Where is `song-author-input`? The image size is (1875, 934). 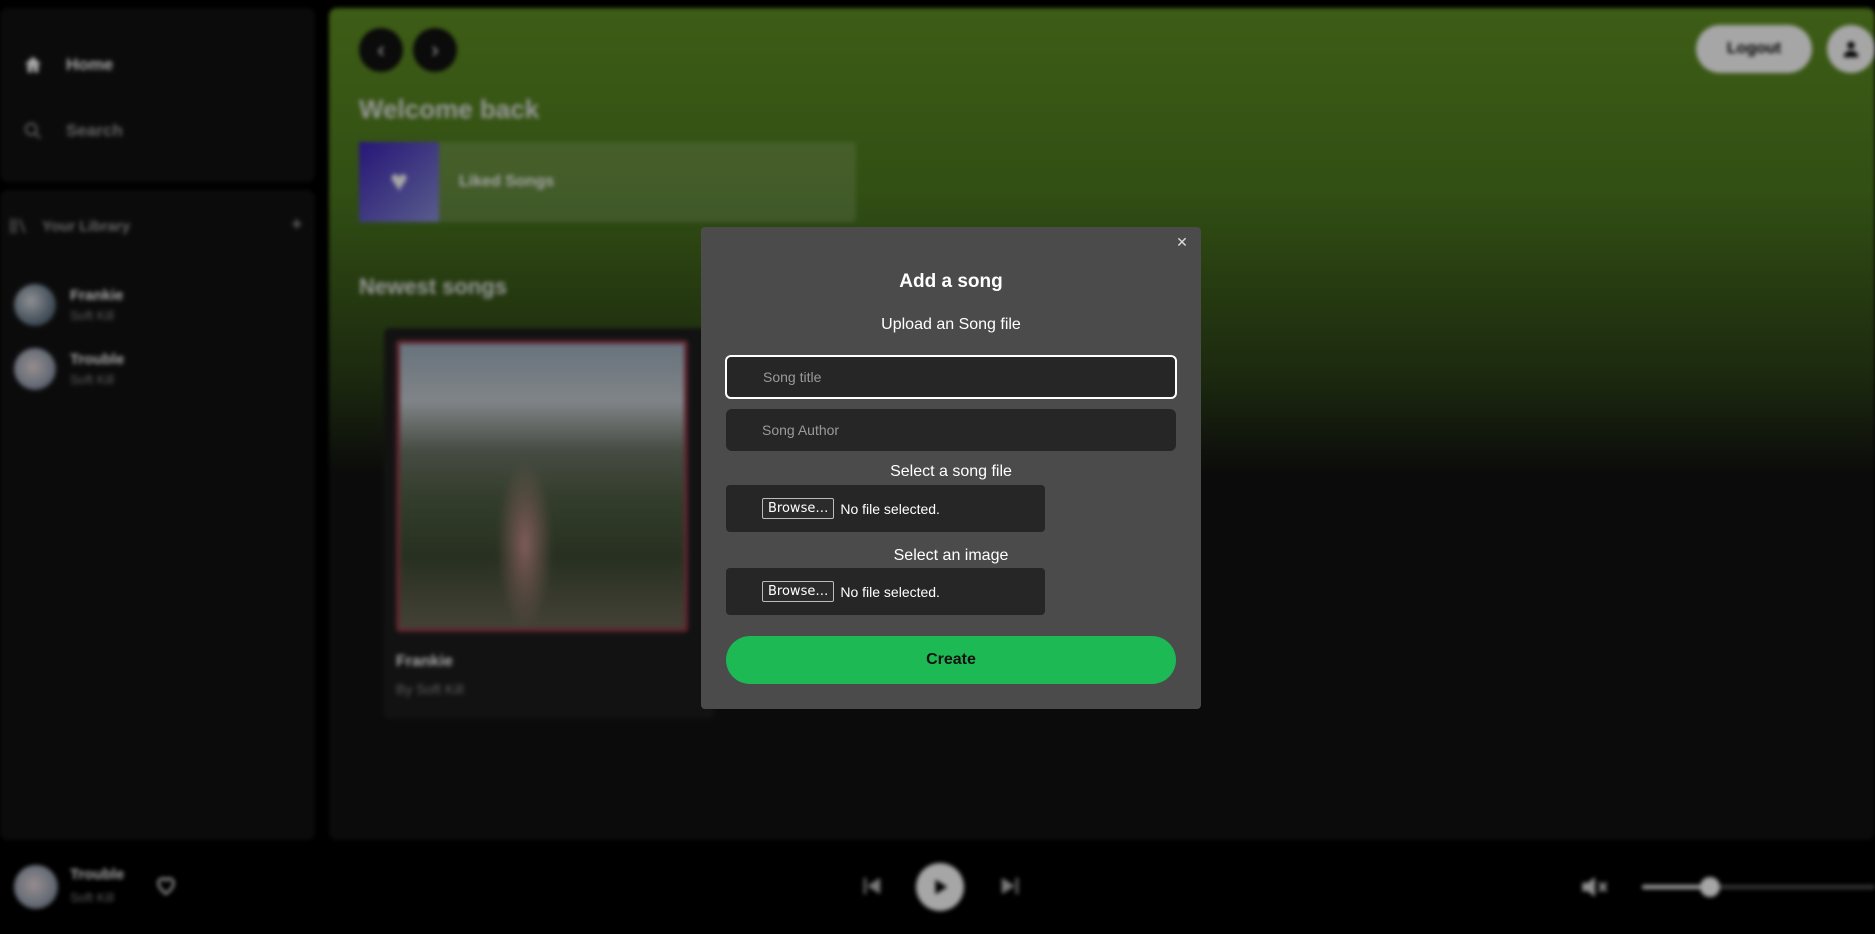
song-author-input is located at coordinates (969, 430).